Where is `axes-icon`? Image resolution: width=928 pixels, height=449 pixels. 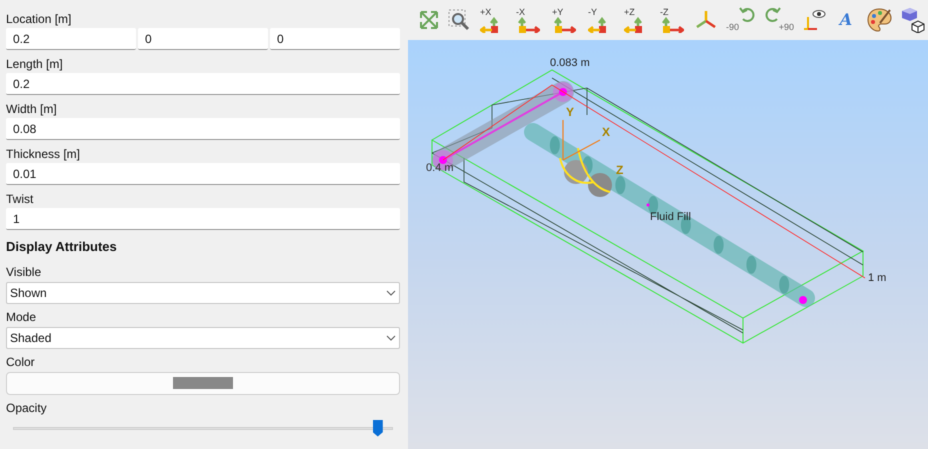
axes-icon is located at coordinates (706, 20).